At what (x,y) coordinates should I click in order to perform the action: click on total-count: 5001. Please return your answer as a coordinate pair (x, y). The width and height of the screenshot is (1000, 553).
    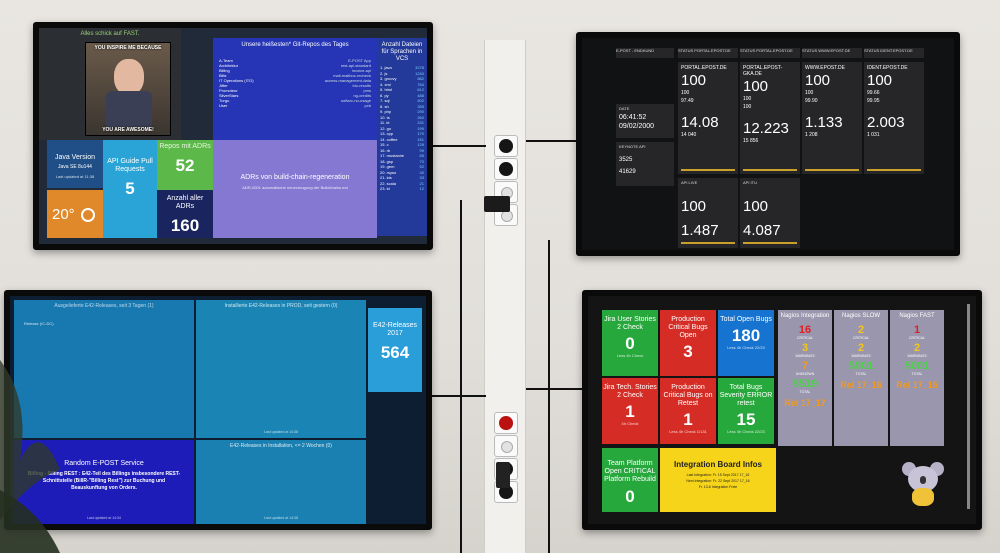
    Looking at the image, I should click on (917, 366).